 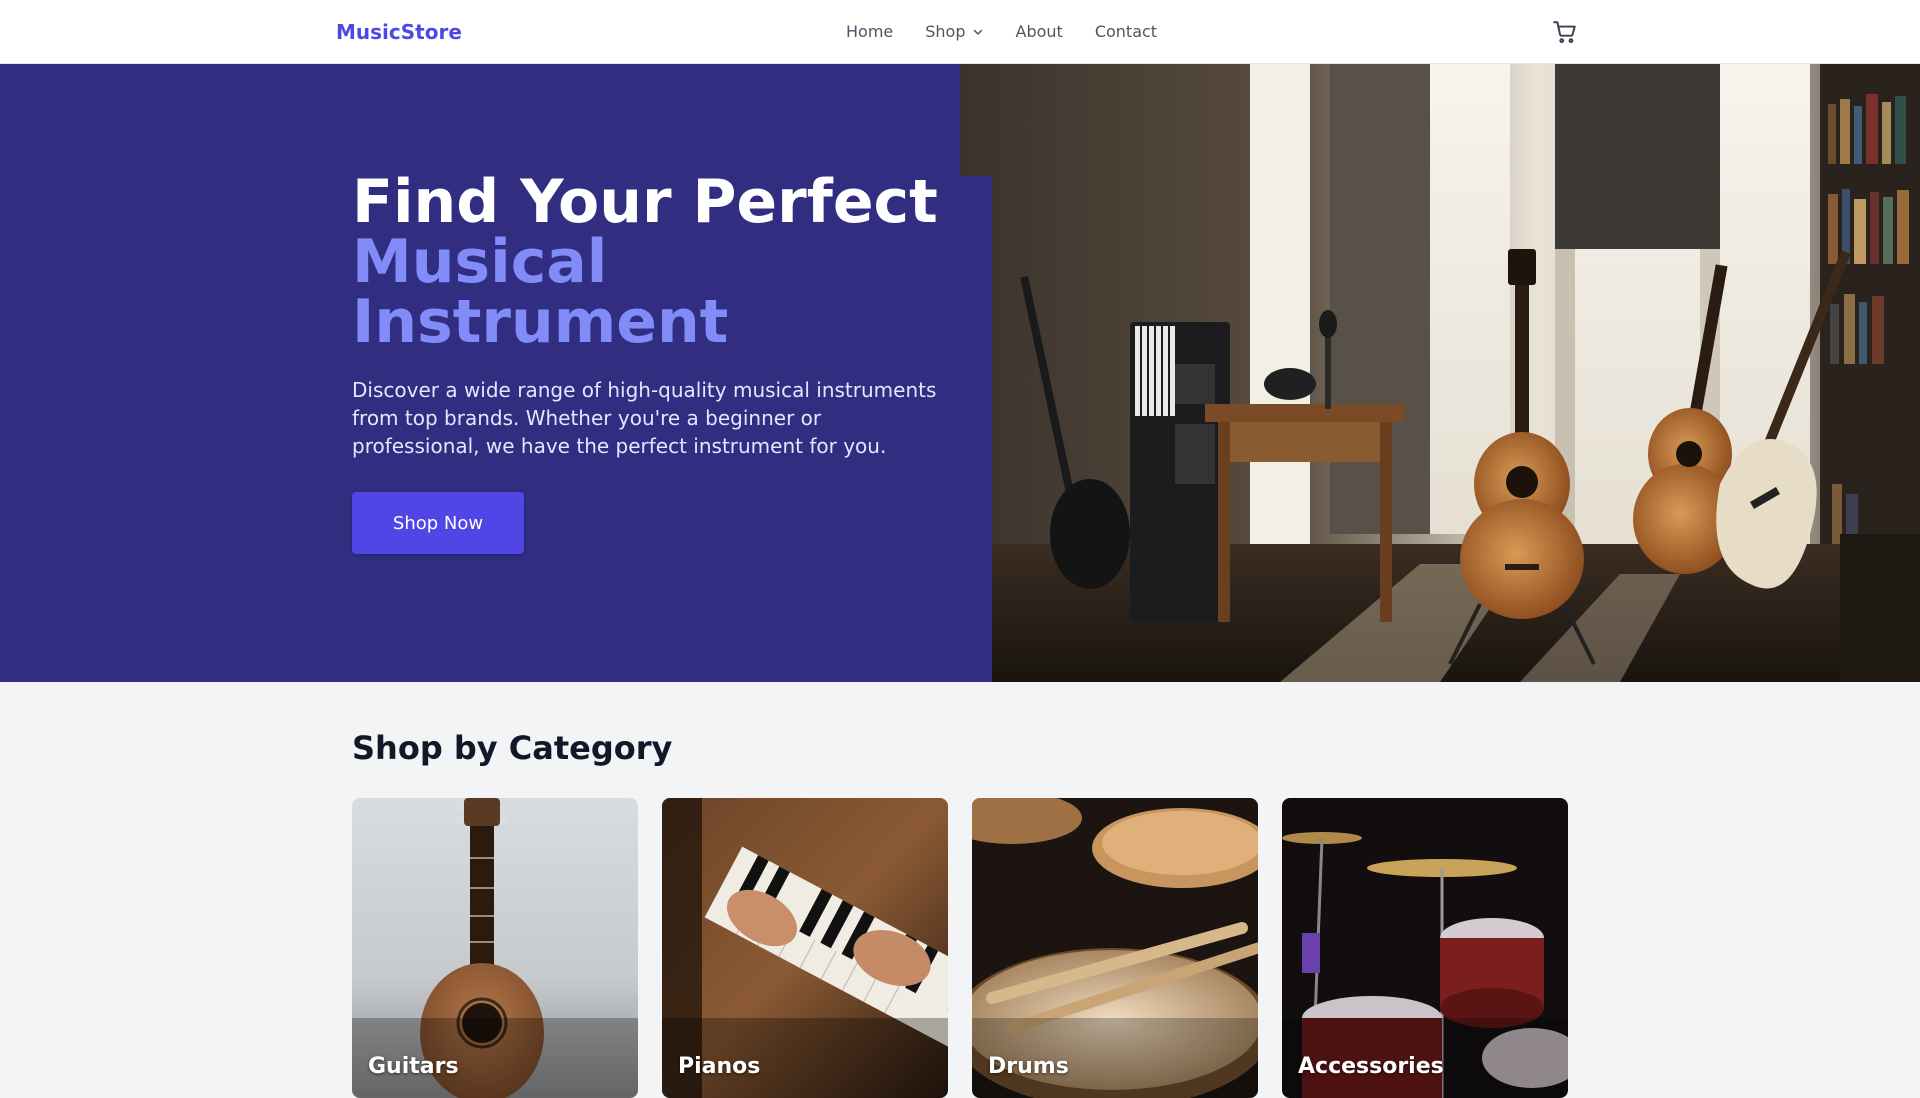 I want to click on cart-icon, so click(x=1565, y=32).